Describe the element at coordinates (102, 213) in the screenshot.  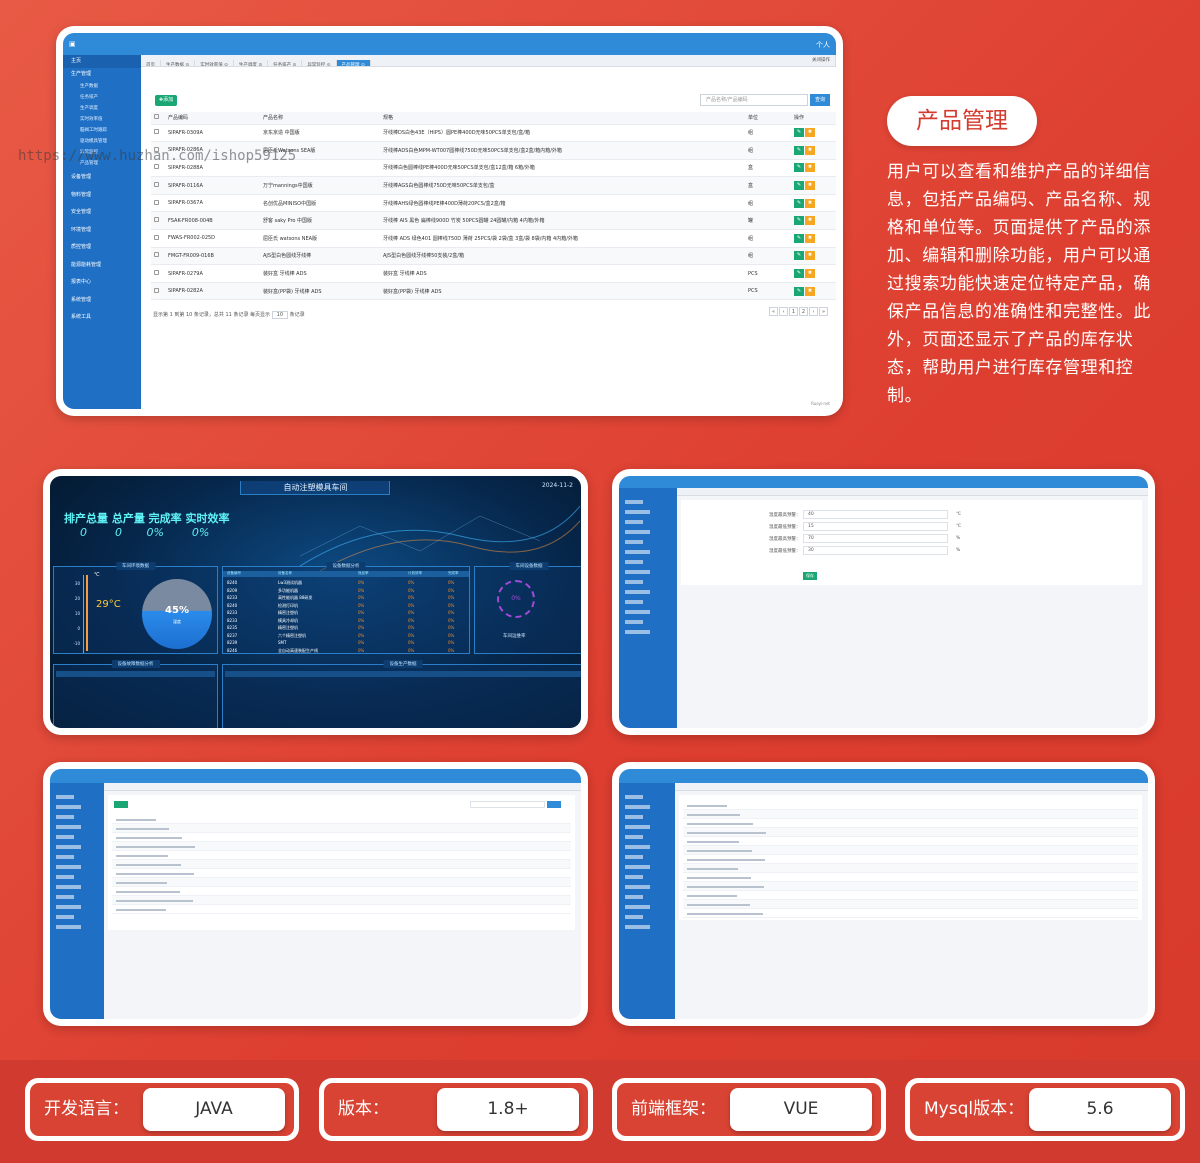
I see `sidebar-group: 安全管理` at that location.